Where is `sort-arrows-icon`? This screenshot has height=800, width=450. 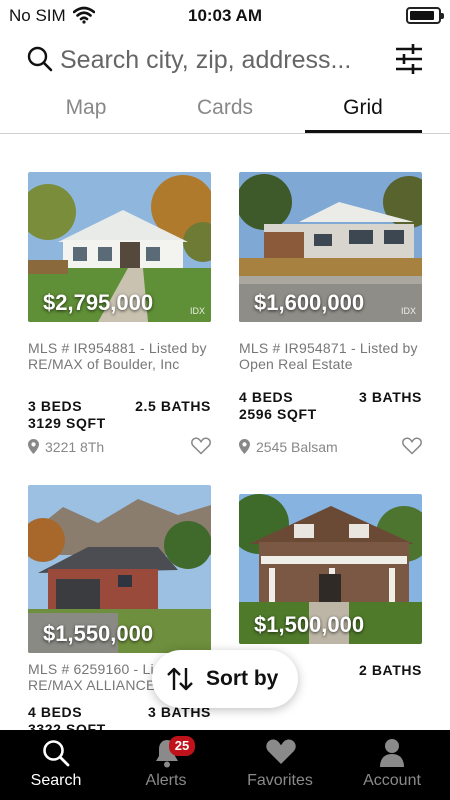 sort-arrows-icon is located at coordinates (180, 681).